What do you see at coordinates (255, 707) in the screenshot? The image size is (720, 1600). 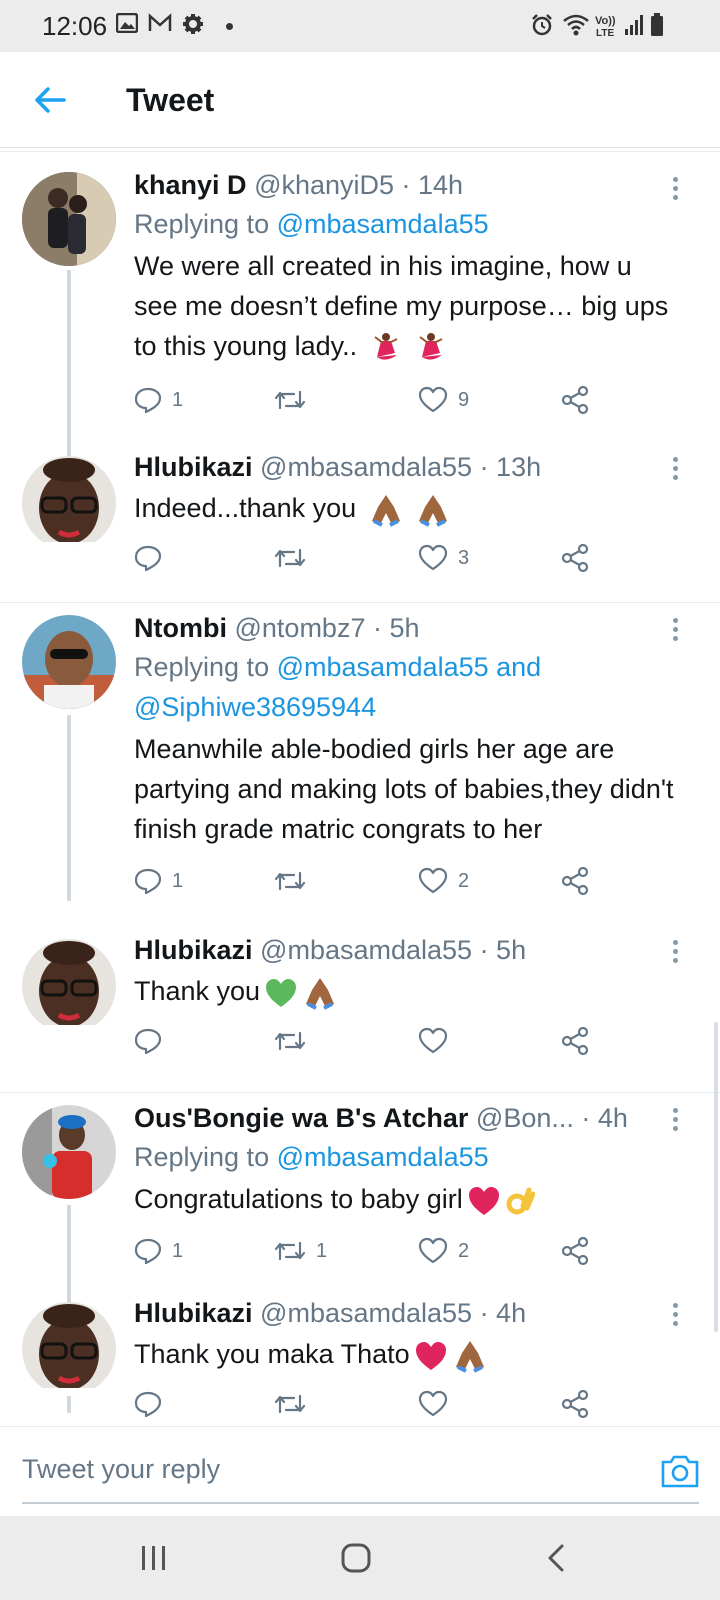 I see `mention-link: @Siphiwe38695944` at bounding box center [255, 707].